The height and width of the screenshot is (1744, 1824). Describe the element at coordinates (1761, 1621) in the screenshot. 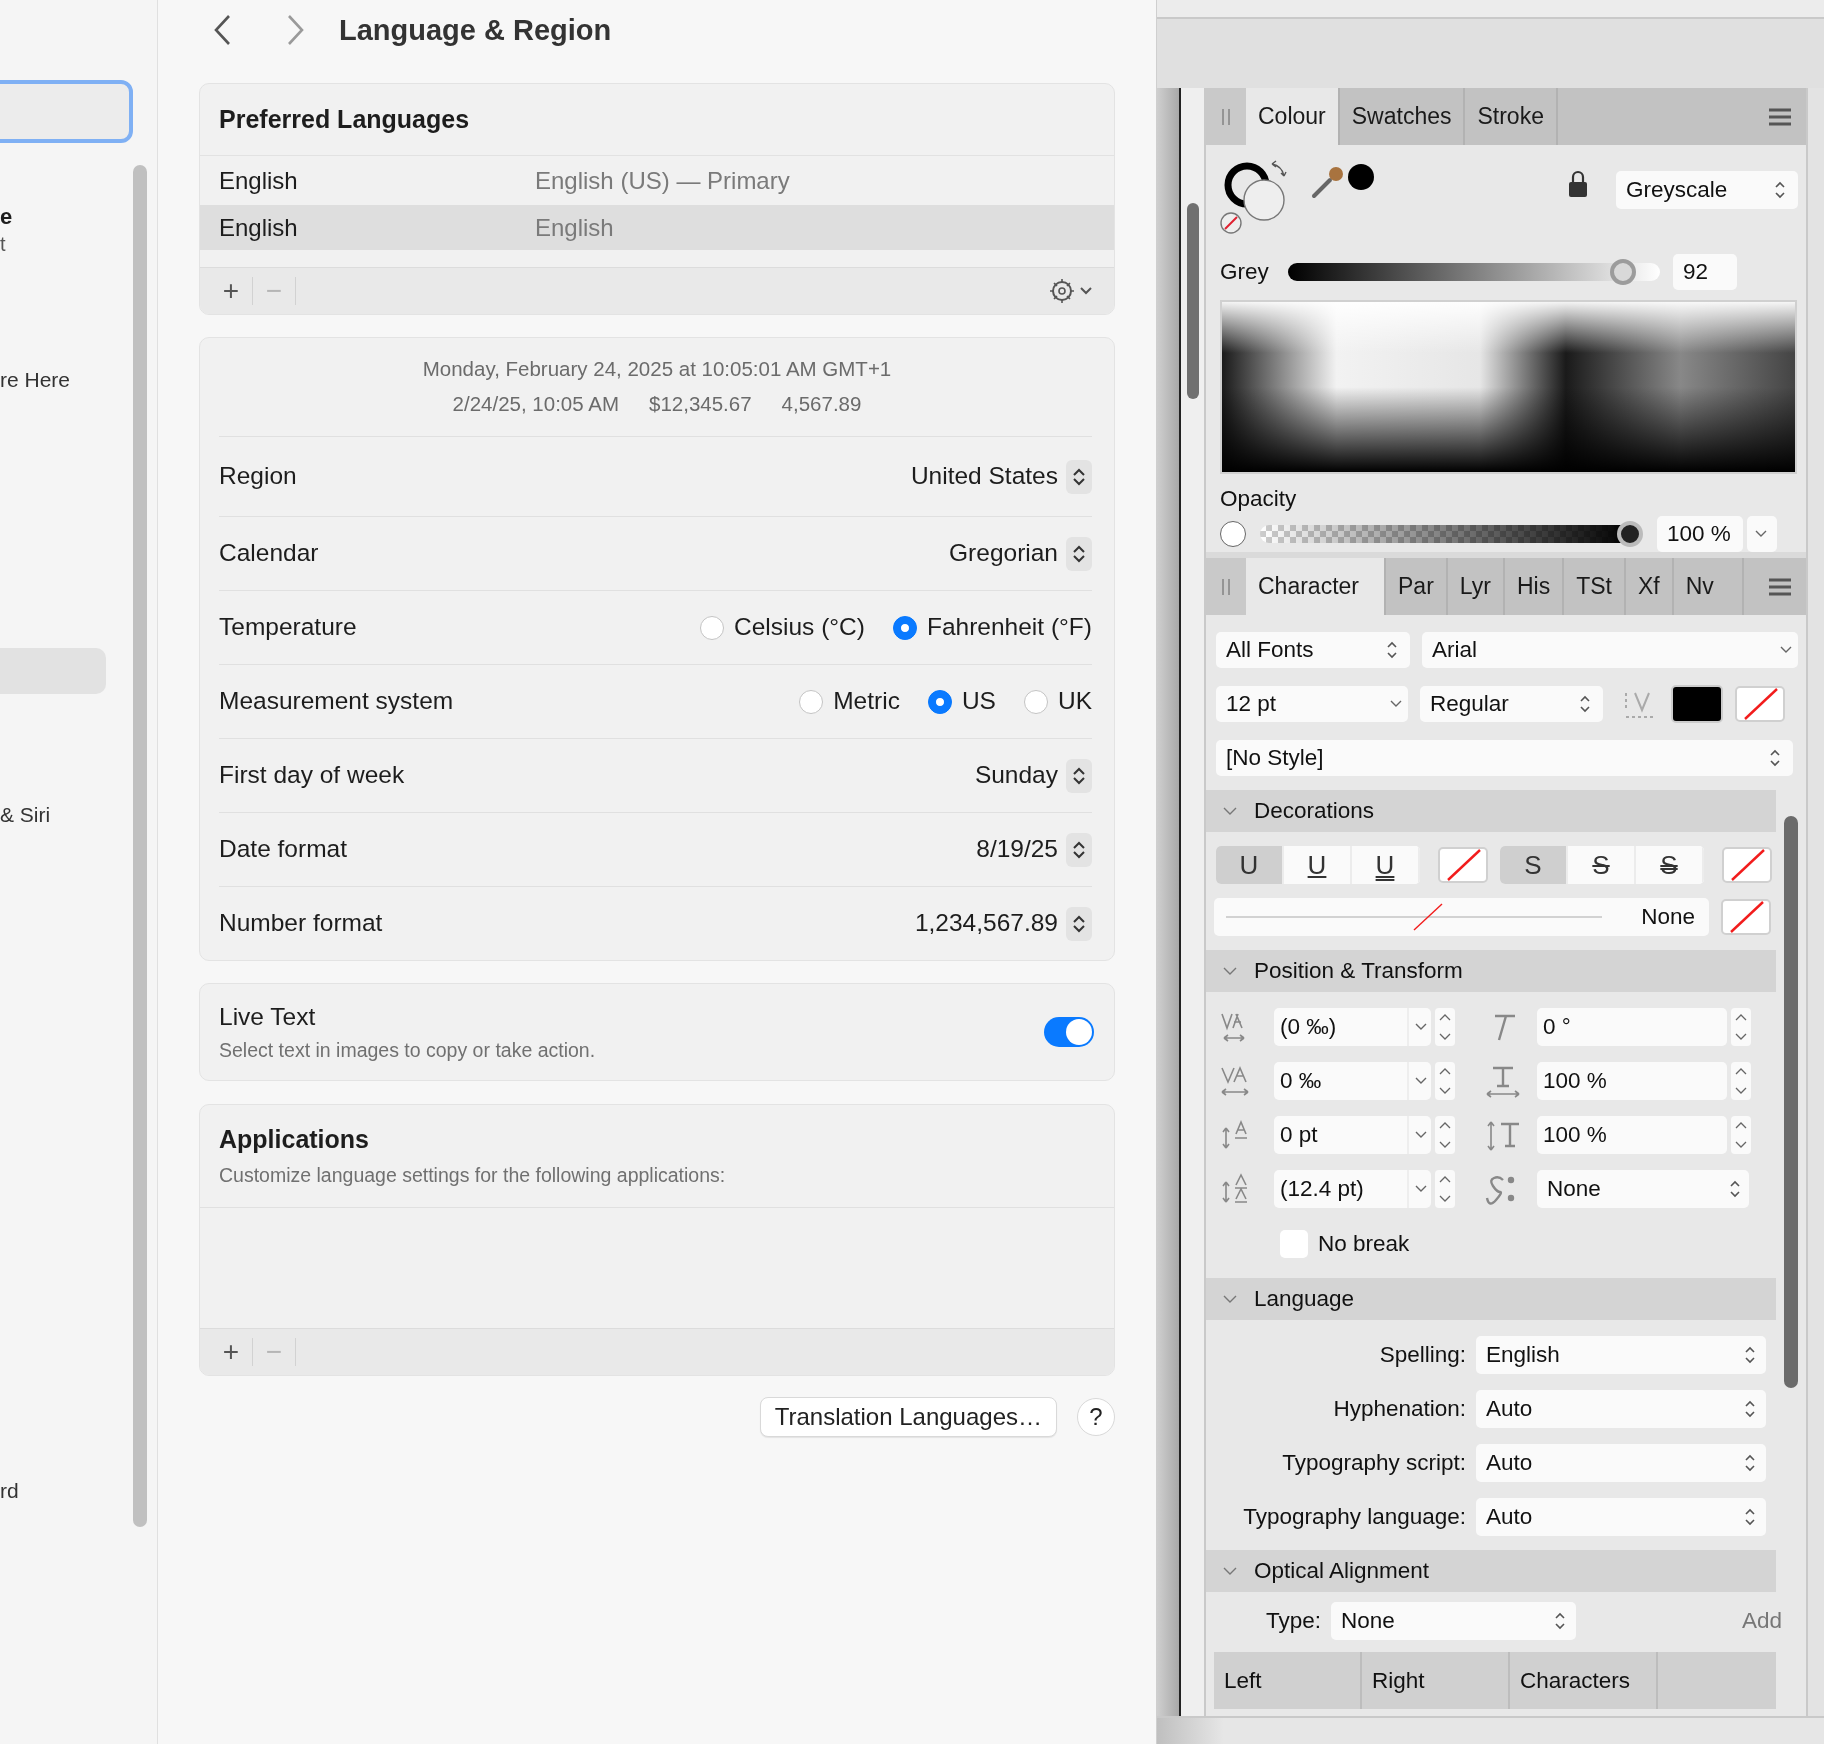

I see `add-button: Add` at that location.